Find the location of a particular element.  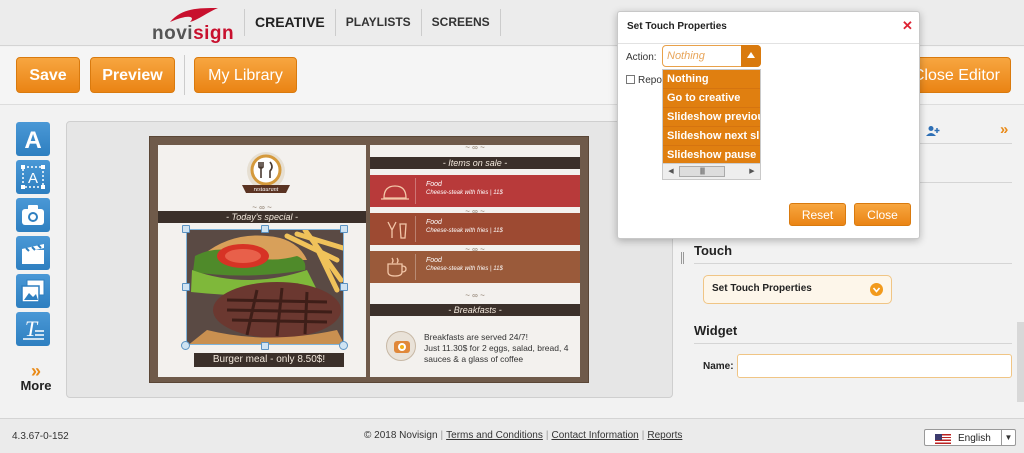

repeat-checkbox is located at coordinates (630, 79).